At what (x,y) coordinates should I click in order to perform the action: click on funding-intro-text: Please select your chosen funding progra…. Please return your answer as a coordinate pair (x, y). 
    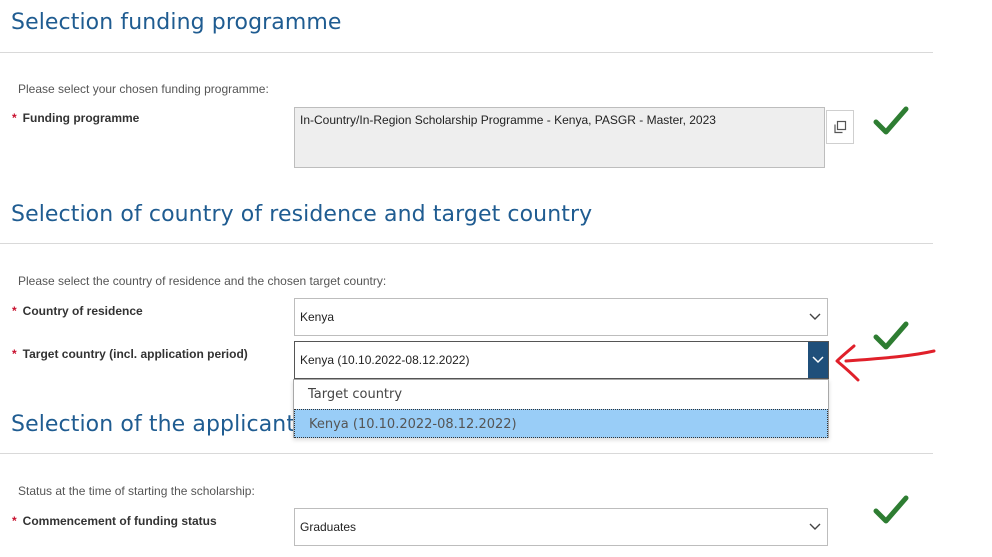
    Looking at the image, I should click on (143, 89).